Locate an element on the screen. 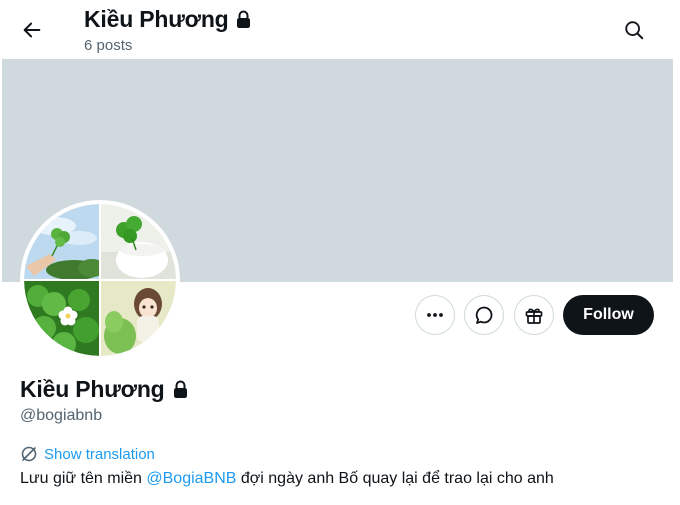 This screenshot has width=680, height=505. avatar-image is located at coordinates (100, 280).